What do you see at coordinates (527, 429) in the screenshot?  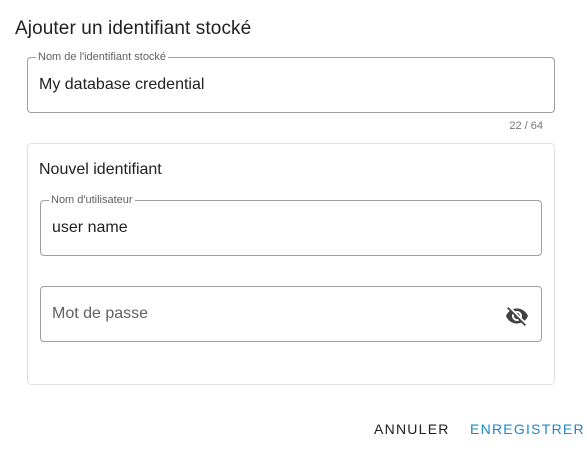 I see `save-button: ENREGISTRER` at bounding box center [527, 429].